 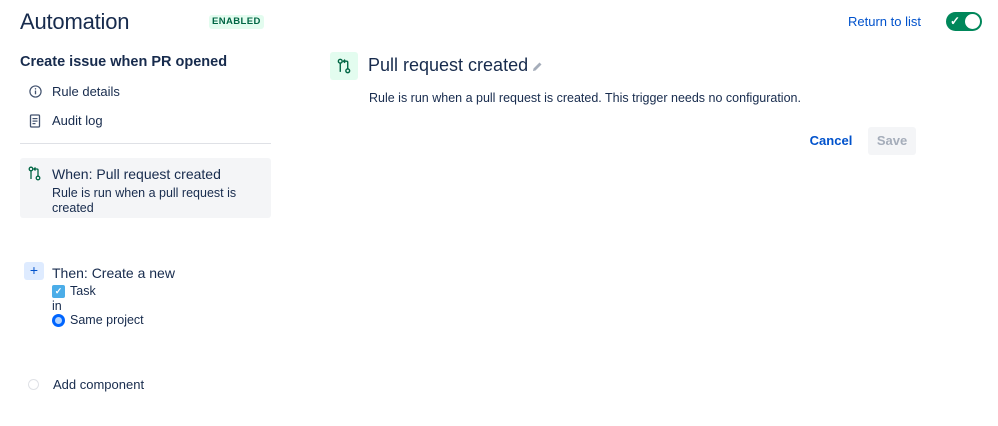 What do you see at coordinates (58, 291) in the screenshot?
I see `task-icon: ✓` at bounding box center [58, 291].